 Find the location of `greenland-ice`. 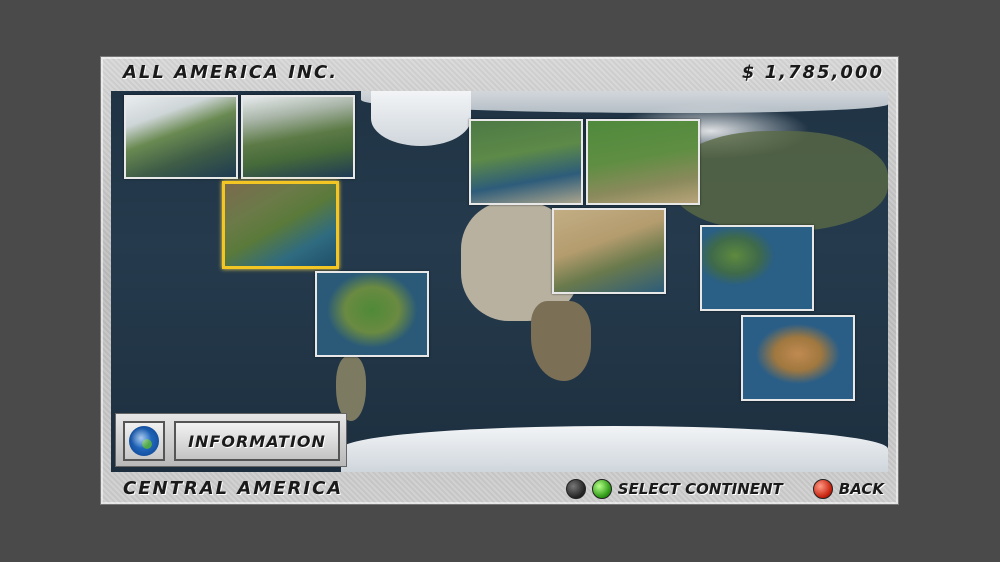

greenland-ice is located at coordinates (421, 118).